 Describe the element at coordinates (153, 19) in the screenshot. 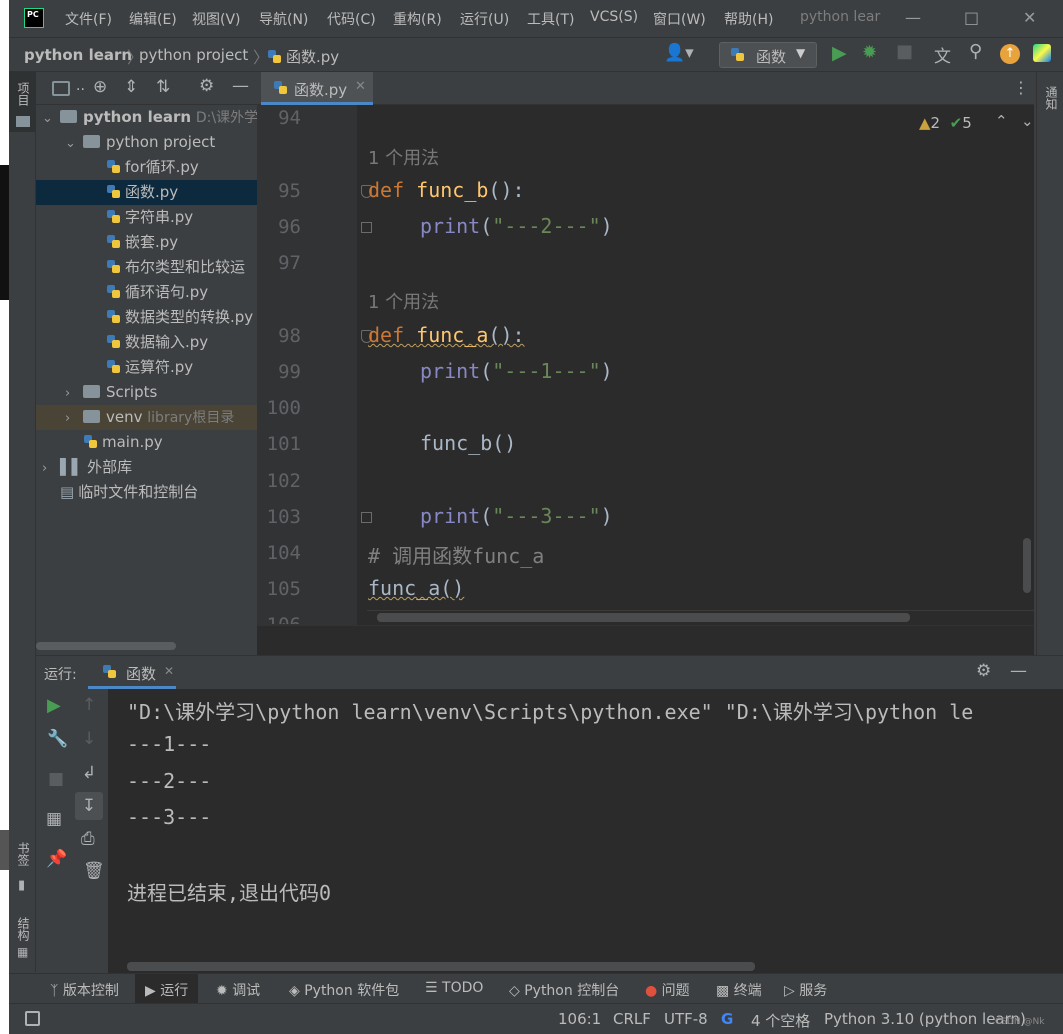

I see `menu-edit: 编辑(E)` at that location.